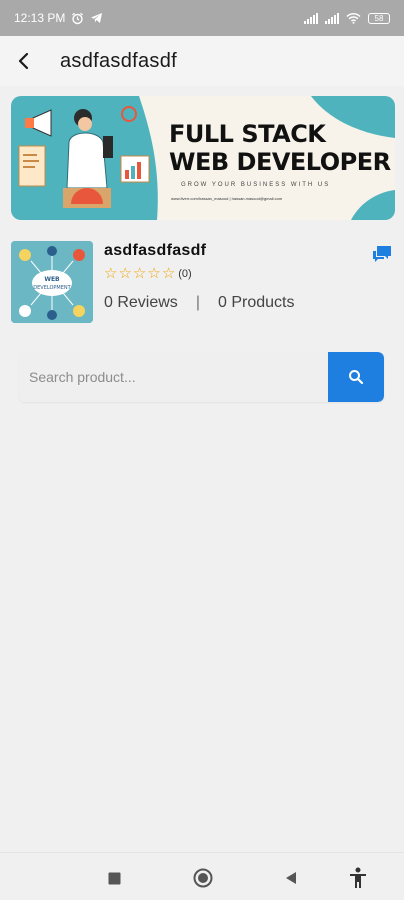  What do you see at coordinates (78, 18) in the screenshot?
I see `alarm-icon` at bounding box center [78, 18].